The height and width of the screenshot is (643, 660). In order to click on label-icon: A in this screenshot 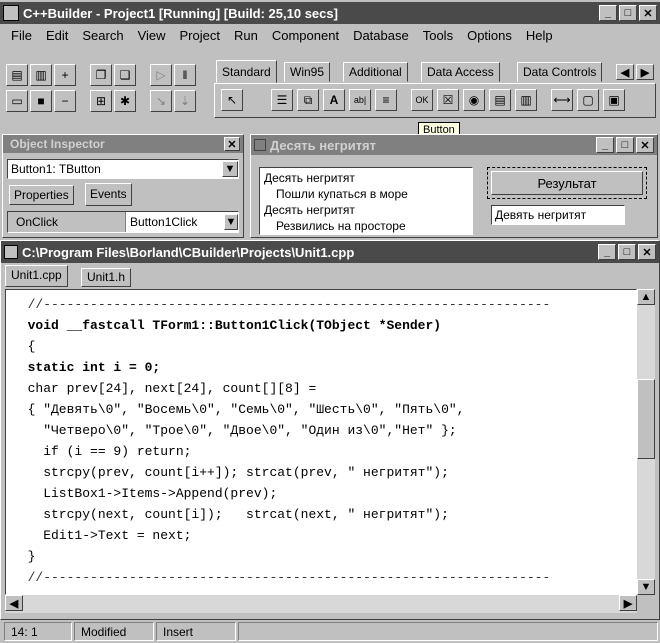, I will do `click(334, 100)`.